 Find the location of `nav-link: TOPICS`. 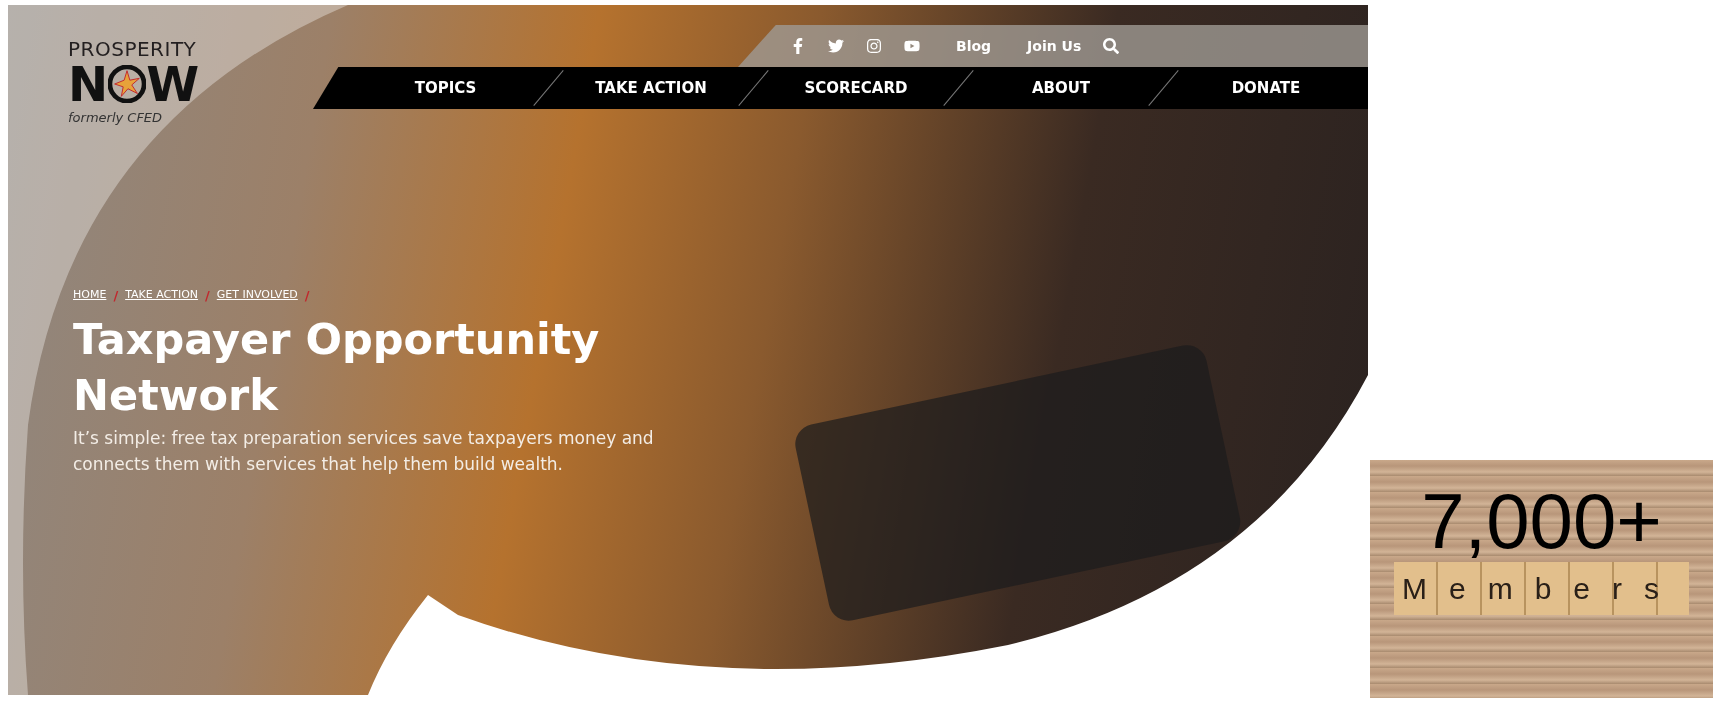

nav-link: TOPICS is located at coordinates (445, 88).